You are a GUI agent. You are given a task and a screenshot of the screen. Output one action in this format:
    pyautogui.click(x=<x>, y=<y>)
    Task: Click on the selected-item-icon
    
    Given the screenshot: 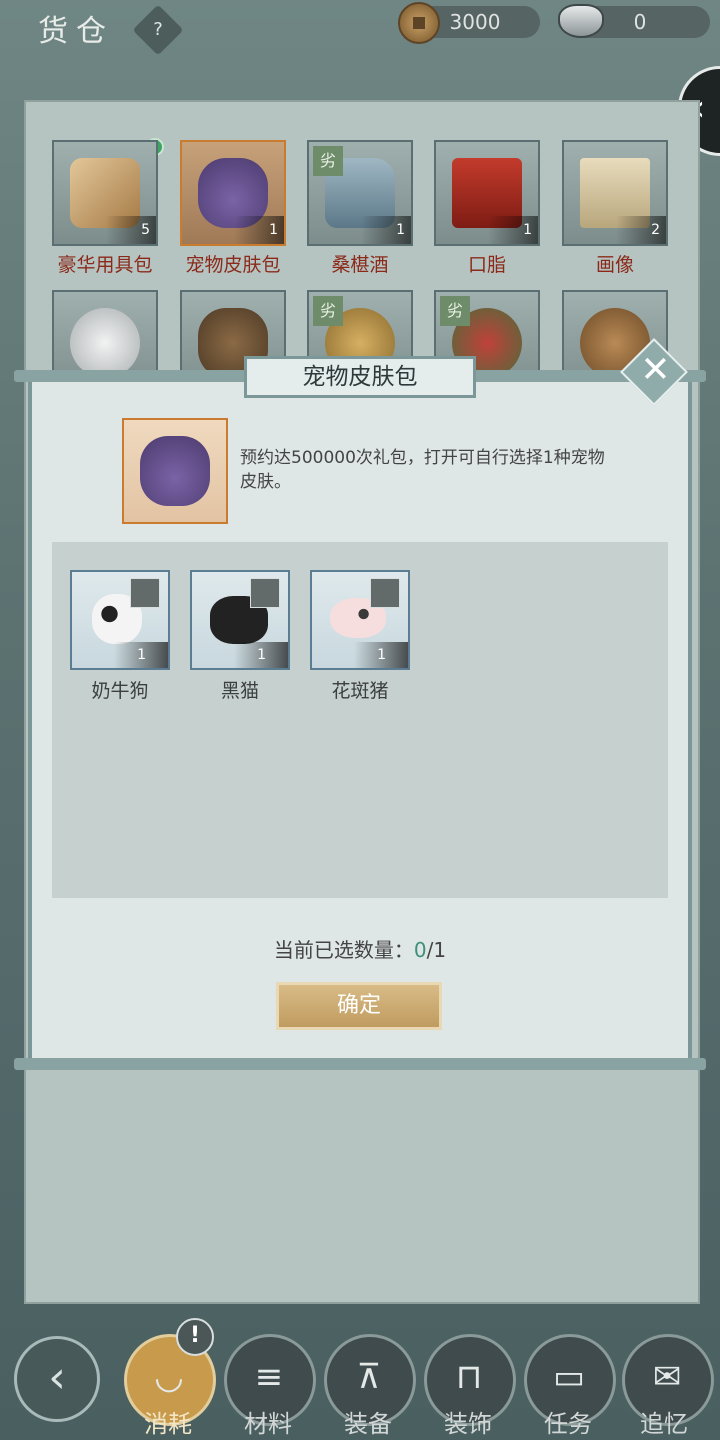 What is the action you would take?
    pyautogui.click(x=175, y=471)
    